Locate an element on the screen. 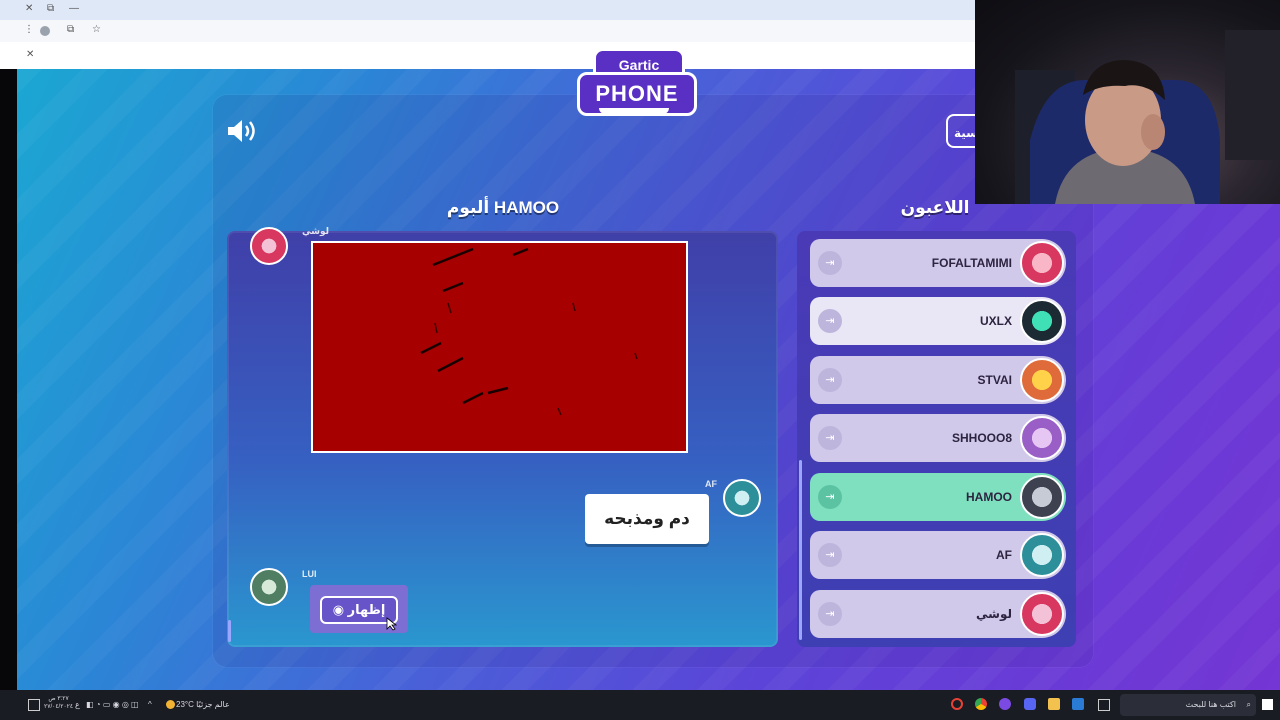 The image size is (1280, 720). restore-window-icon: ⧉ is located at coordinates (50, 9).